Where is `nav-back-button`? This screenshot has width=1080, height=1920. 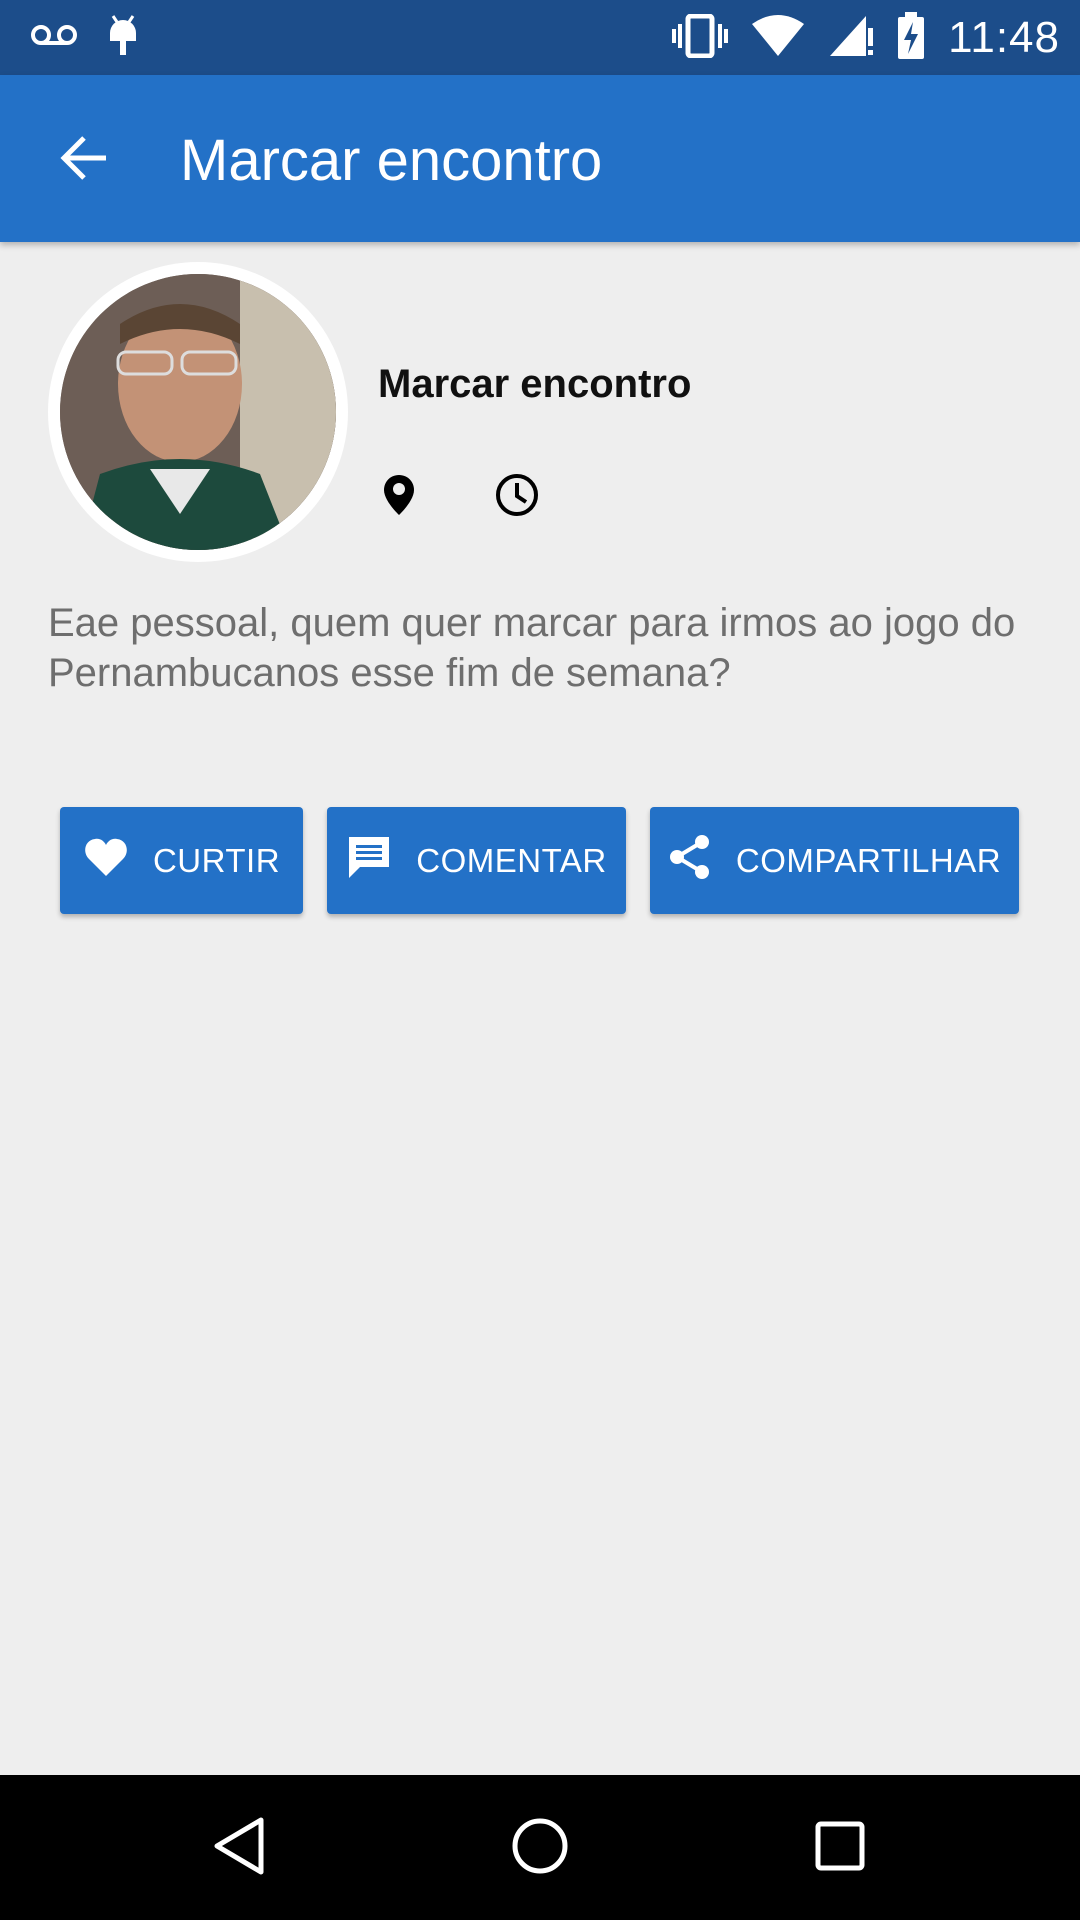
nav-back-button is located at coordinates (239, 1848).